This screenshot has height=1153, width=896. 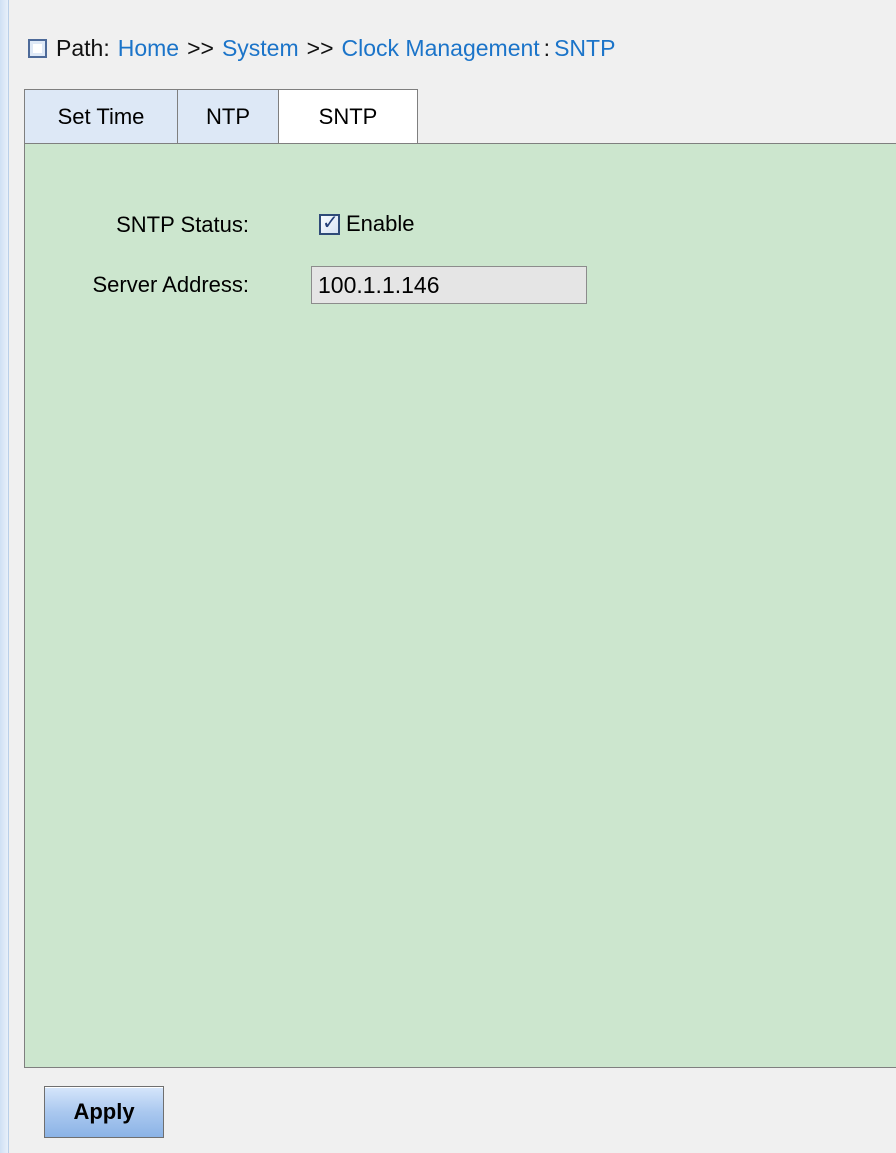 I want to click on path-label: Path:, so click(x=83, y=47).